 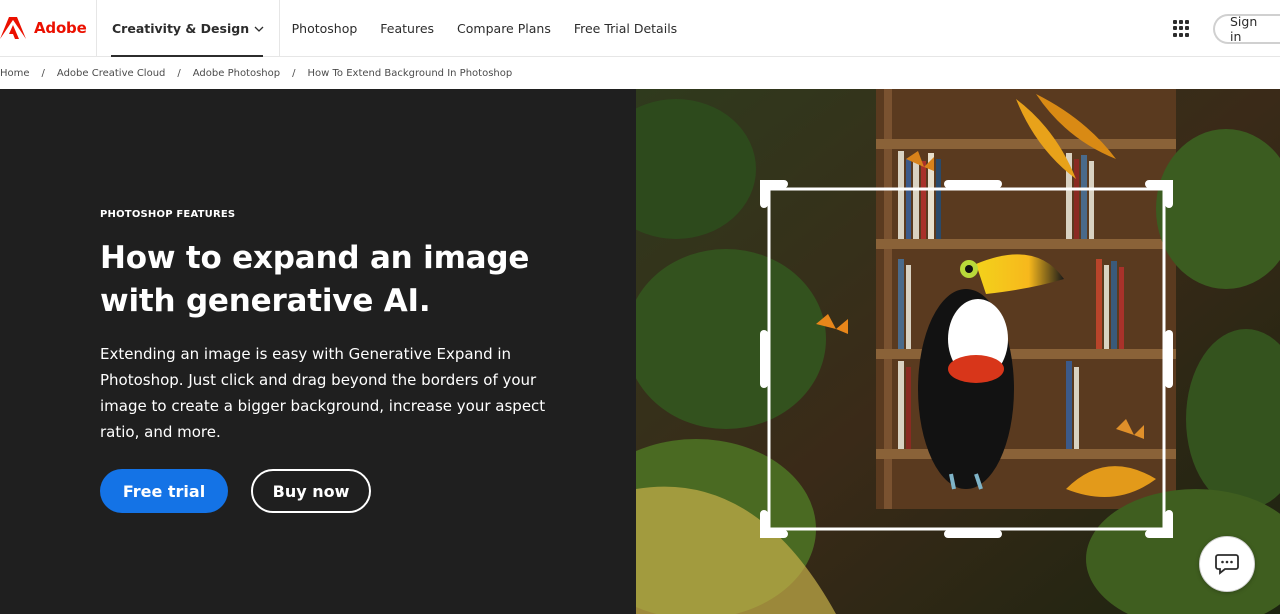 I want to click on hero-eyebrow: PHOTOSHOP FEATURES, so click(x=168, y=214).